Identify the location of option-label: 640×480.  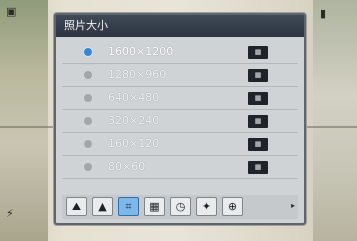
(134, 97).